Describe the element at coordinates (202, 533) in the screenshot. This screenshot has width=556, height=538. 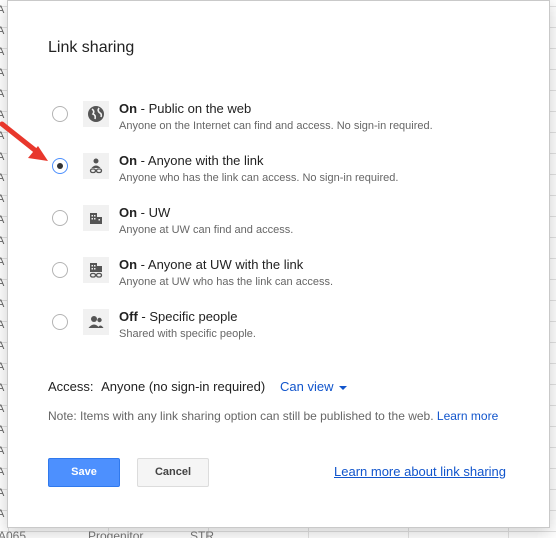
I see `background-cell: STR` at that location.